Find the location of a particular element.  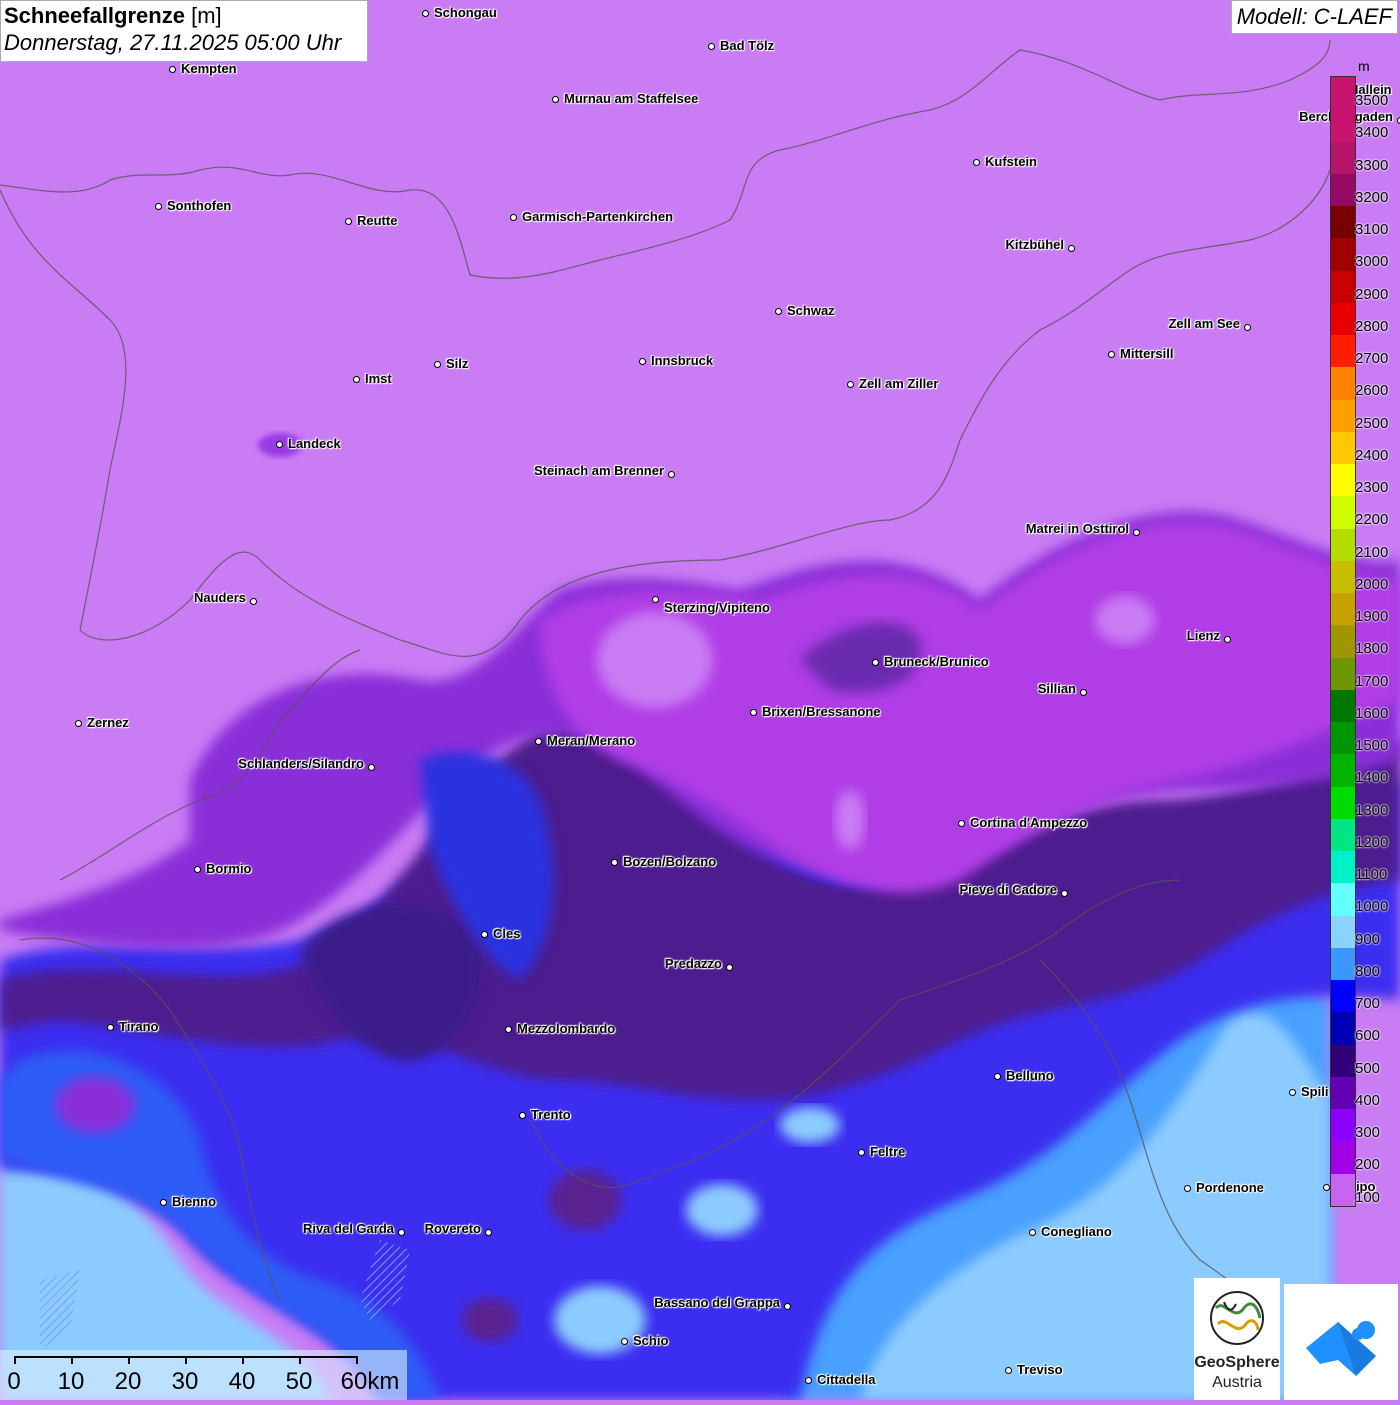

city-label: Brixen/Bressanone is located at coordinates (821, 712).